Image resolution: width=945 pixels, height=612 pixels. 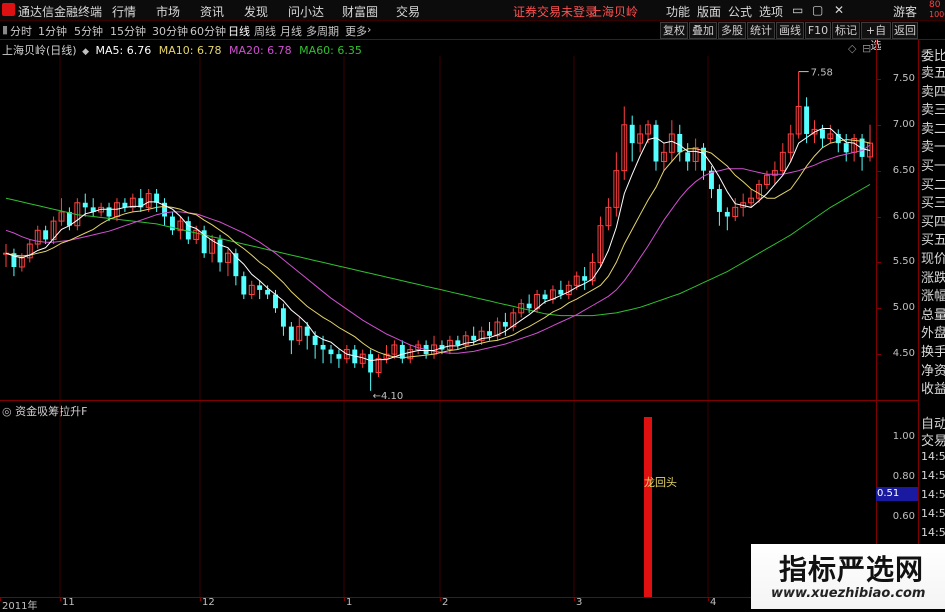 What do you see at coordinates (239, 31) in the screenshot?
I see `period-daily: 日线` at bounding box center [239, 31].